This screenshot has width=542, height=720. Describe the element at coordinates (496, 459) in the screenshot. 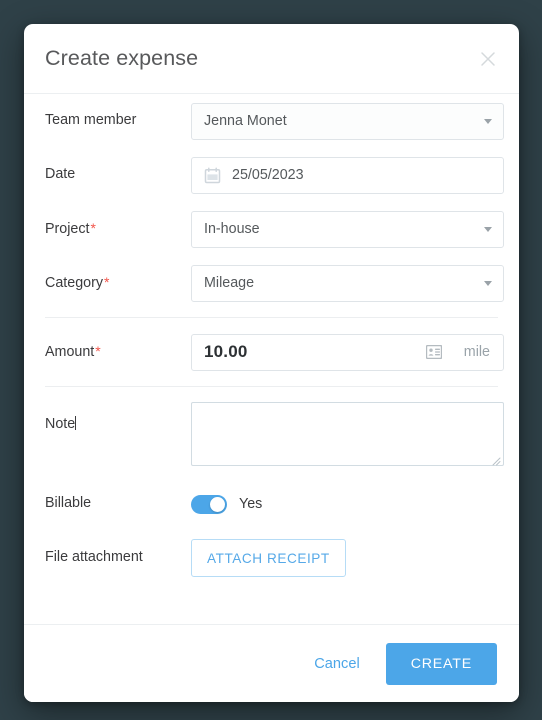

I see `resize-handle-icon` at that location.